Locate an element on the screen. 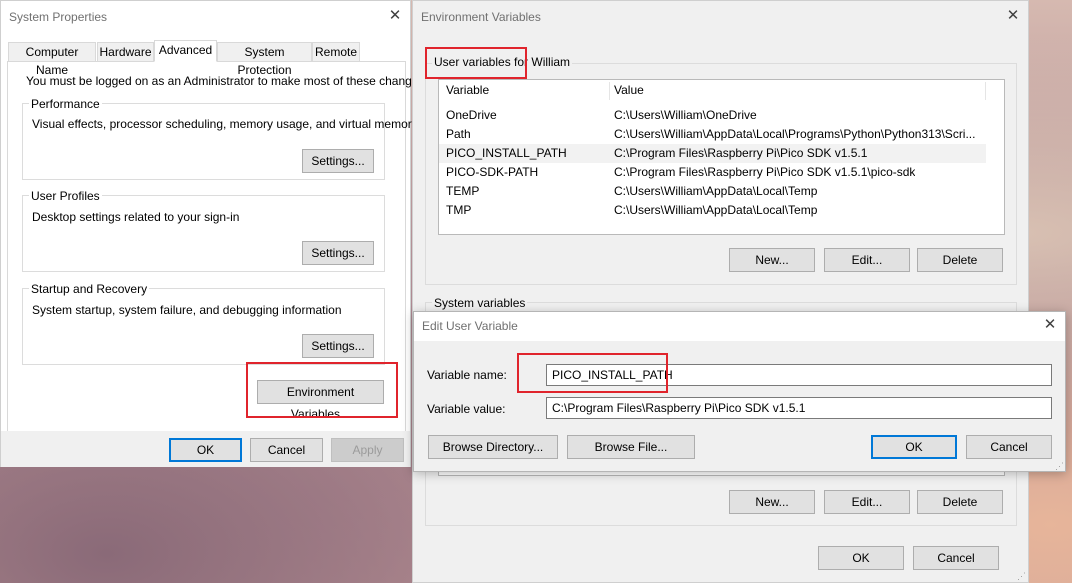  user-delete-button: Delete is located at coordinates (960, 260).